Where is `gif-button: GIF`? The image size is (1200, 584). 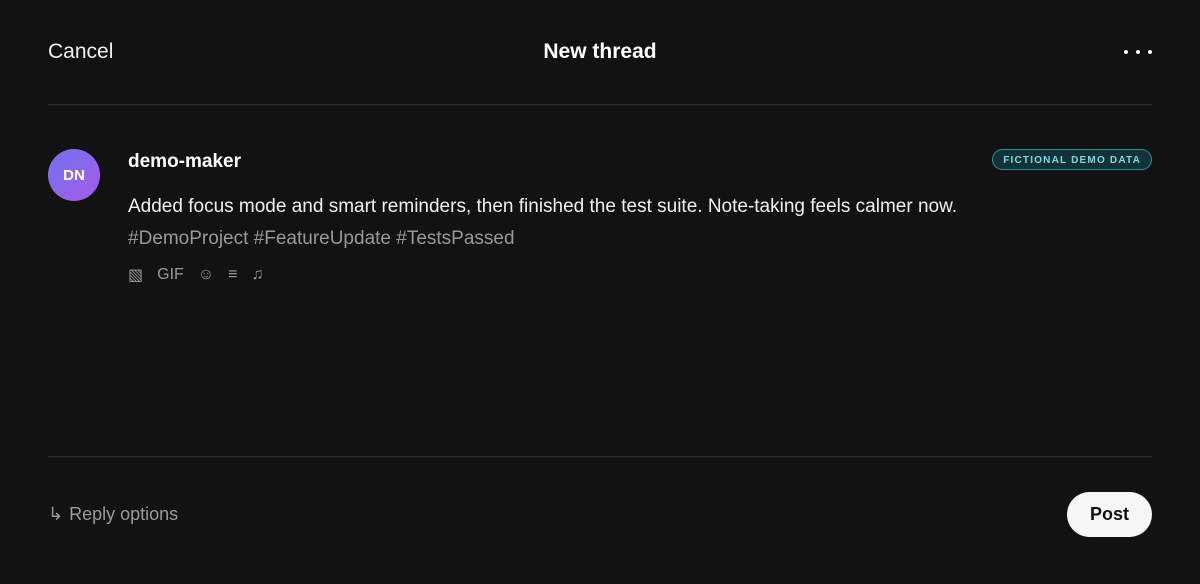
gif-button: GIF is located at coordinates (170, 275).